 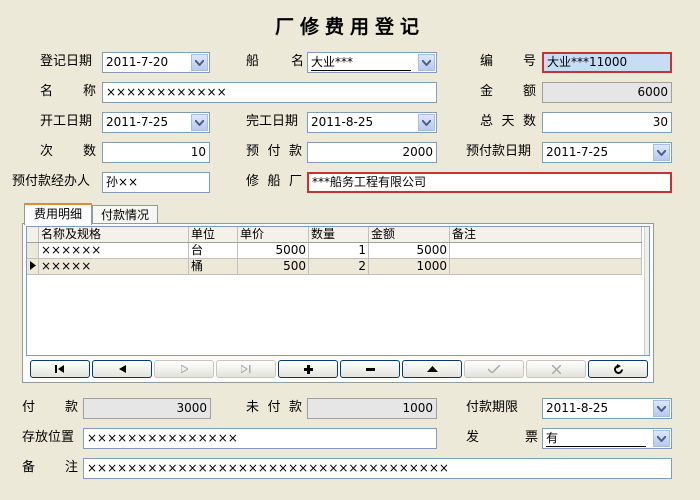 What do you see at coordinates (275, 61) in the screenshot?
I see `ship-label: 船名` at bounding box center [275, 61].